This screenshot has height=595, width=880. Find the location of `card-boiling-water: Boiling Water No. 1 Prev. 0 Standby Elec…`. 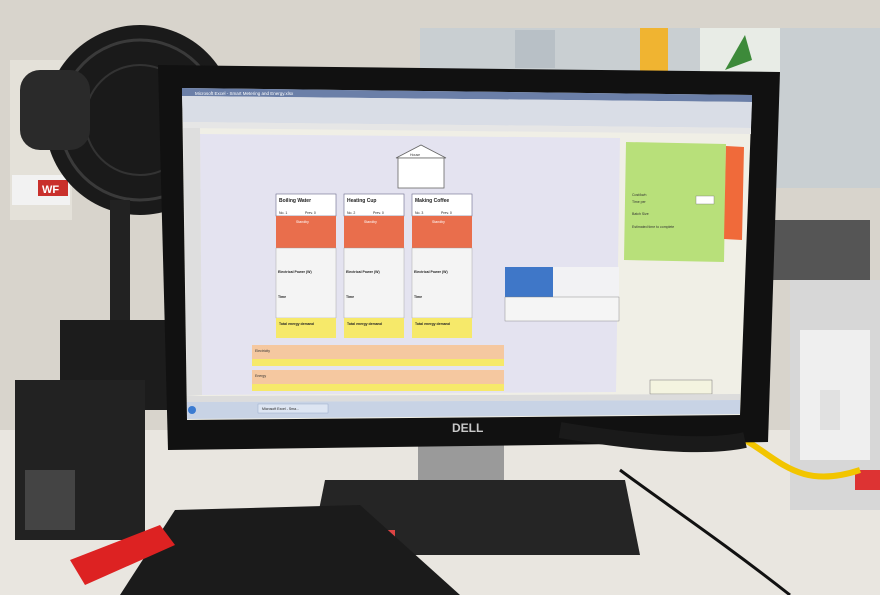

card-boiling-water: Boiling Water No. 1 Prev. 0 Standby Elec… is located at coordinates (306, 265).